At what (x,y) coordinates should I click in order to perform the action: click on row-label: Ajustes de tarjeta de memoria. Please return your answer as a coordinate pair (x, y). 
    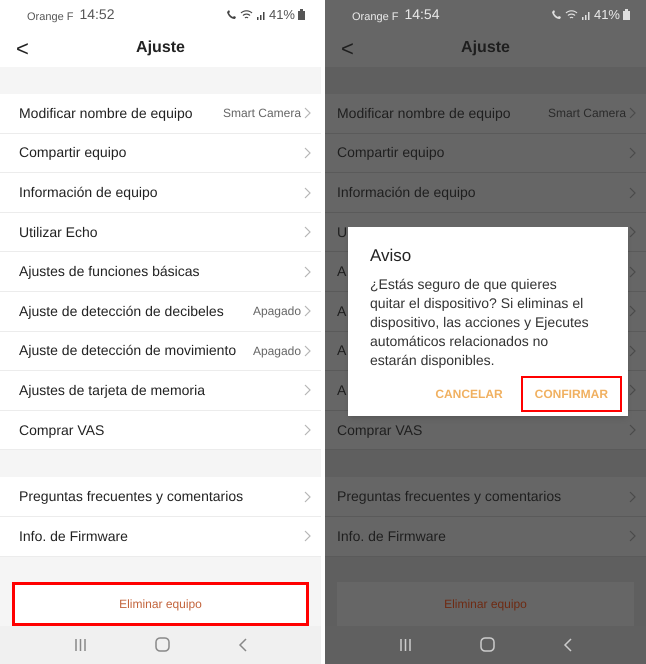
    Looking at the image, I should click on (112, 390).